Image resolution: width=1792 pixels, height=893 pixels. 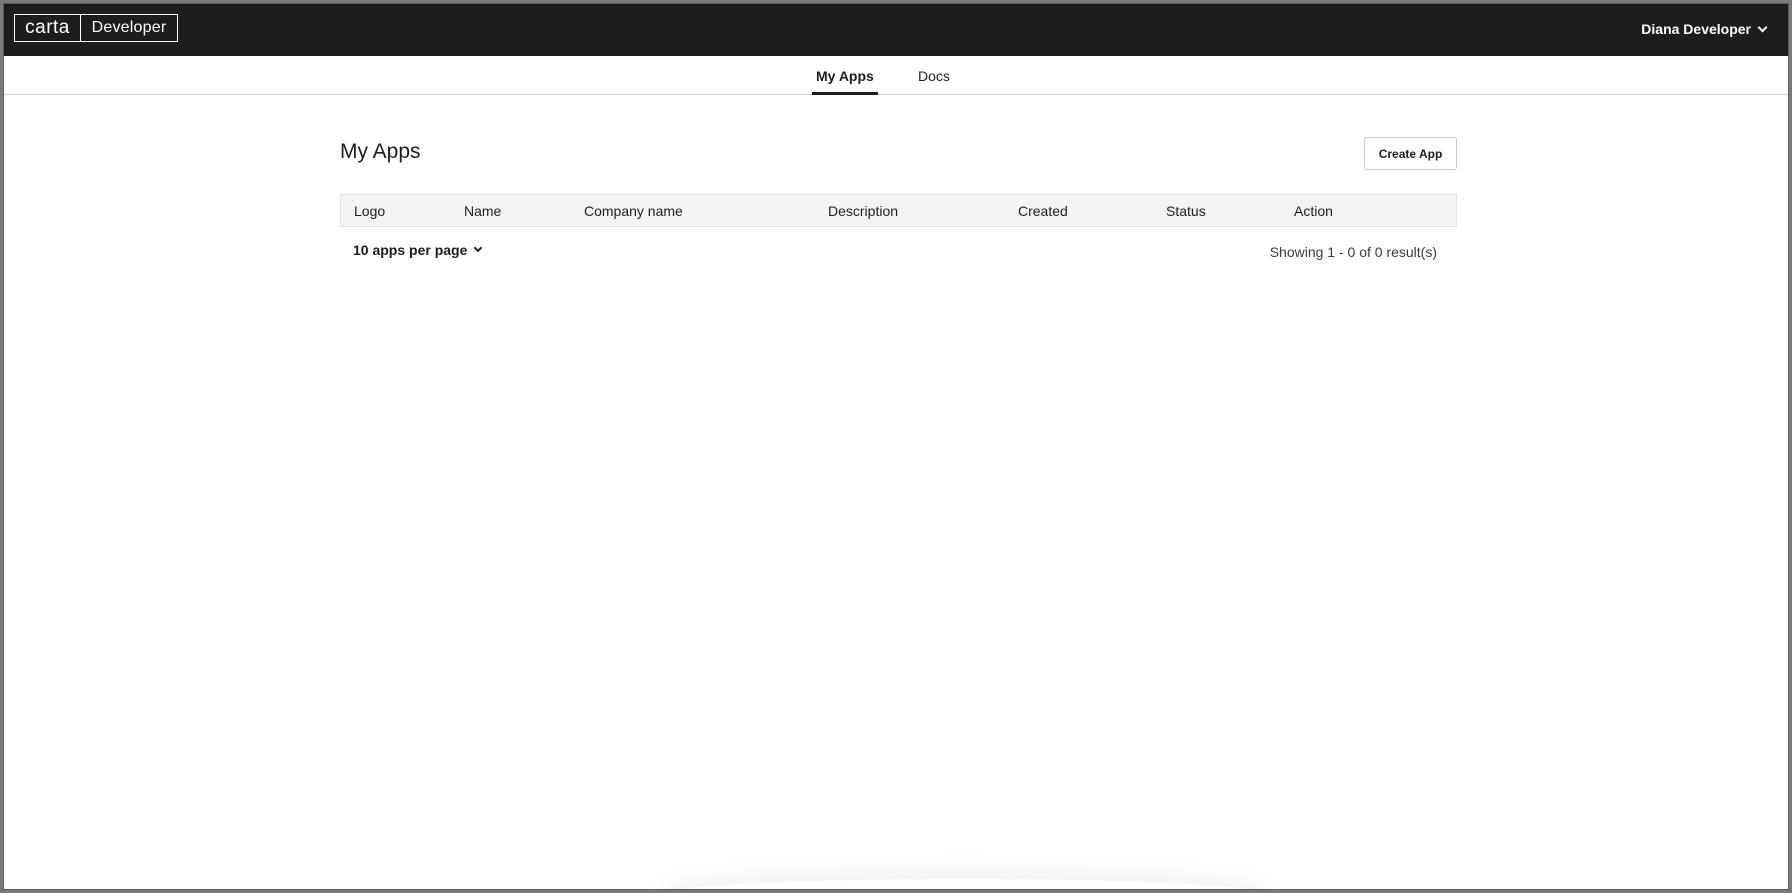 I want to click on column-header-status: Status, so click(x=1186, y=210).